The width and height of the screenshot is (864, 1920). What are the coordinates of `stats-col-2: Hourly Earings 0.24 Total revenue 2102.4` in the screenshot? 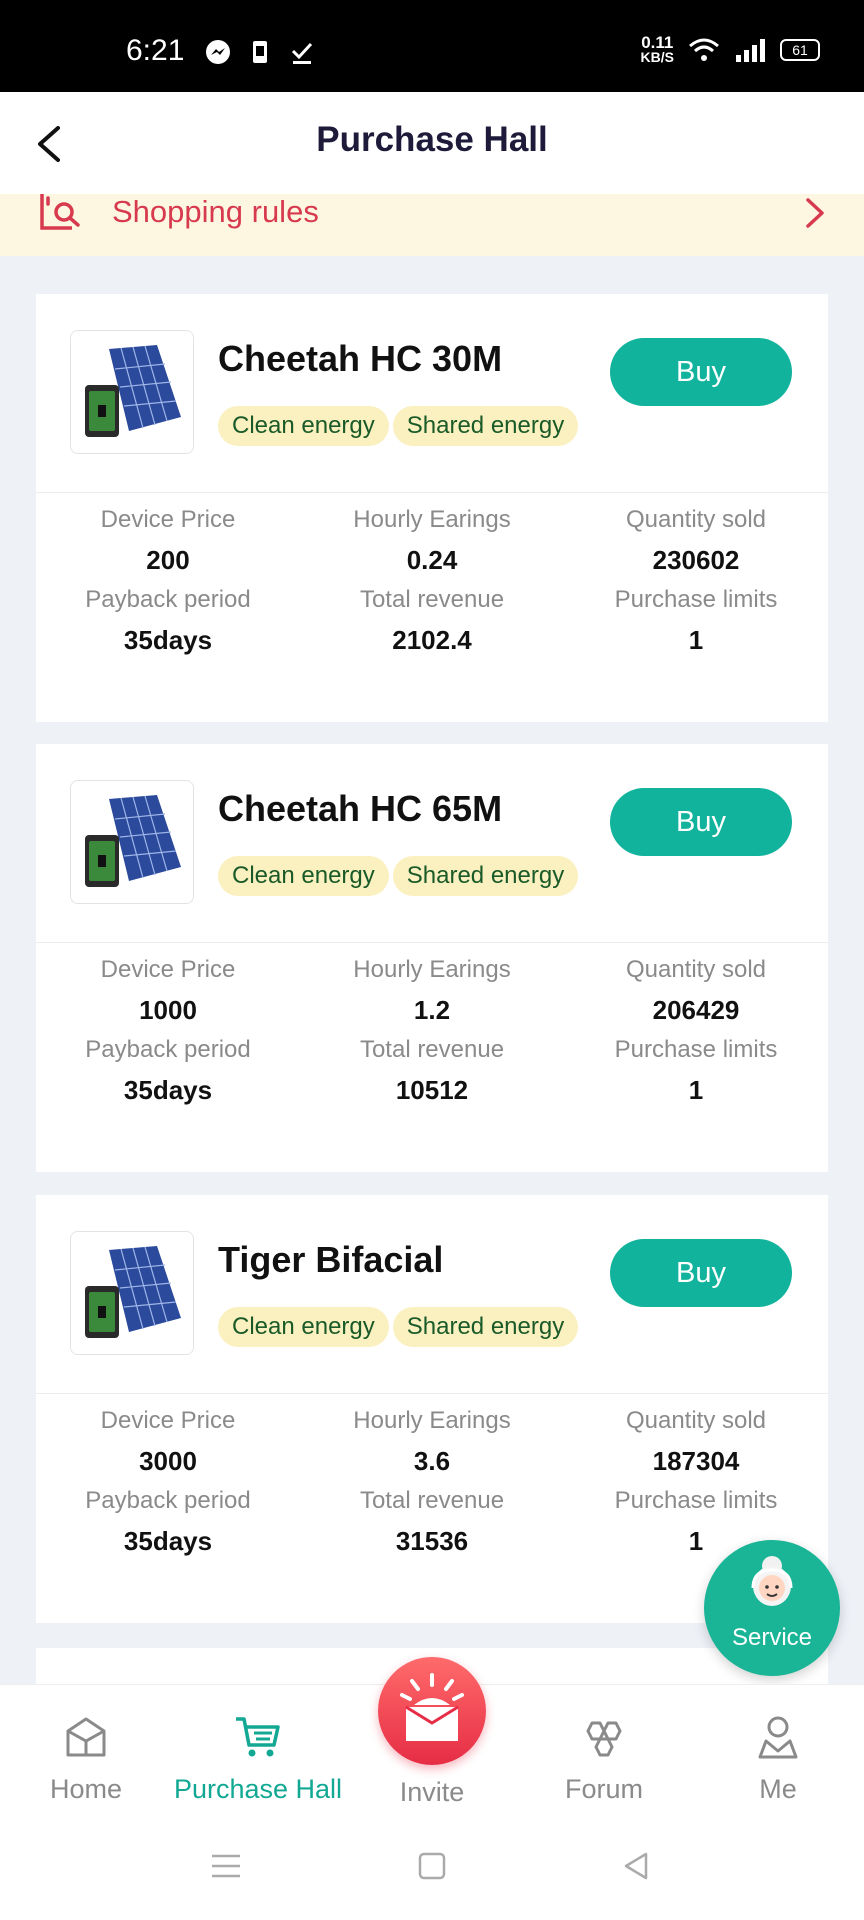 It's located at (432, 584).